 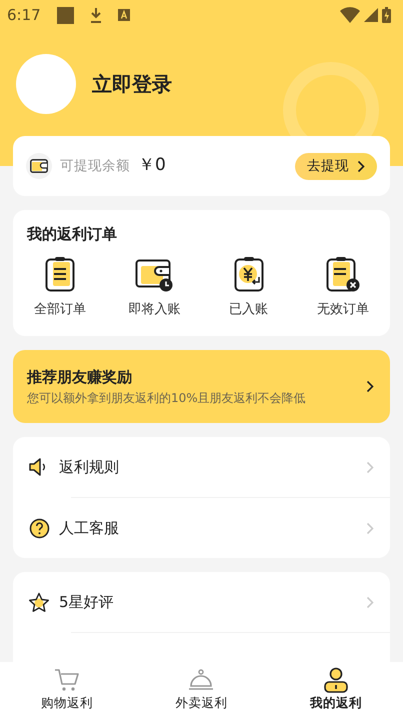 What do you see at coordinates (335, 680) in the screenshot?
I see `user-icon` at bounding box center [335, 680].